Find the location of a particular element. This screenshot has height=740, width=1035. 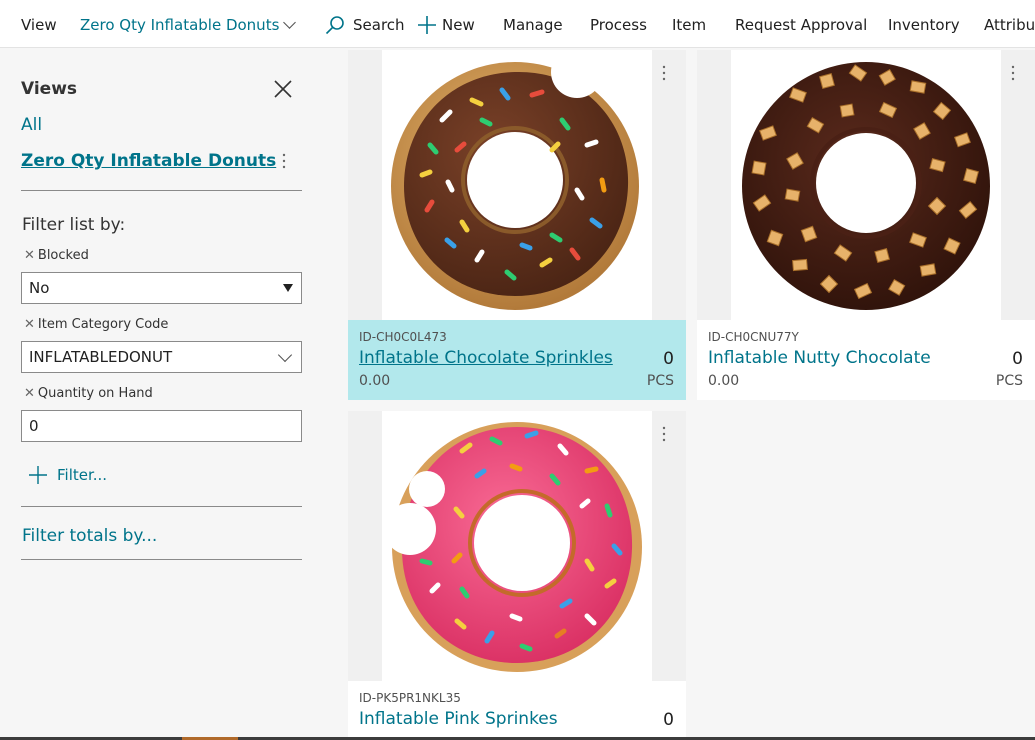

view-label: View is located at coordinates (39, 25).